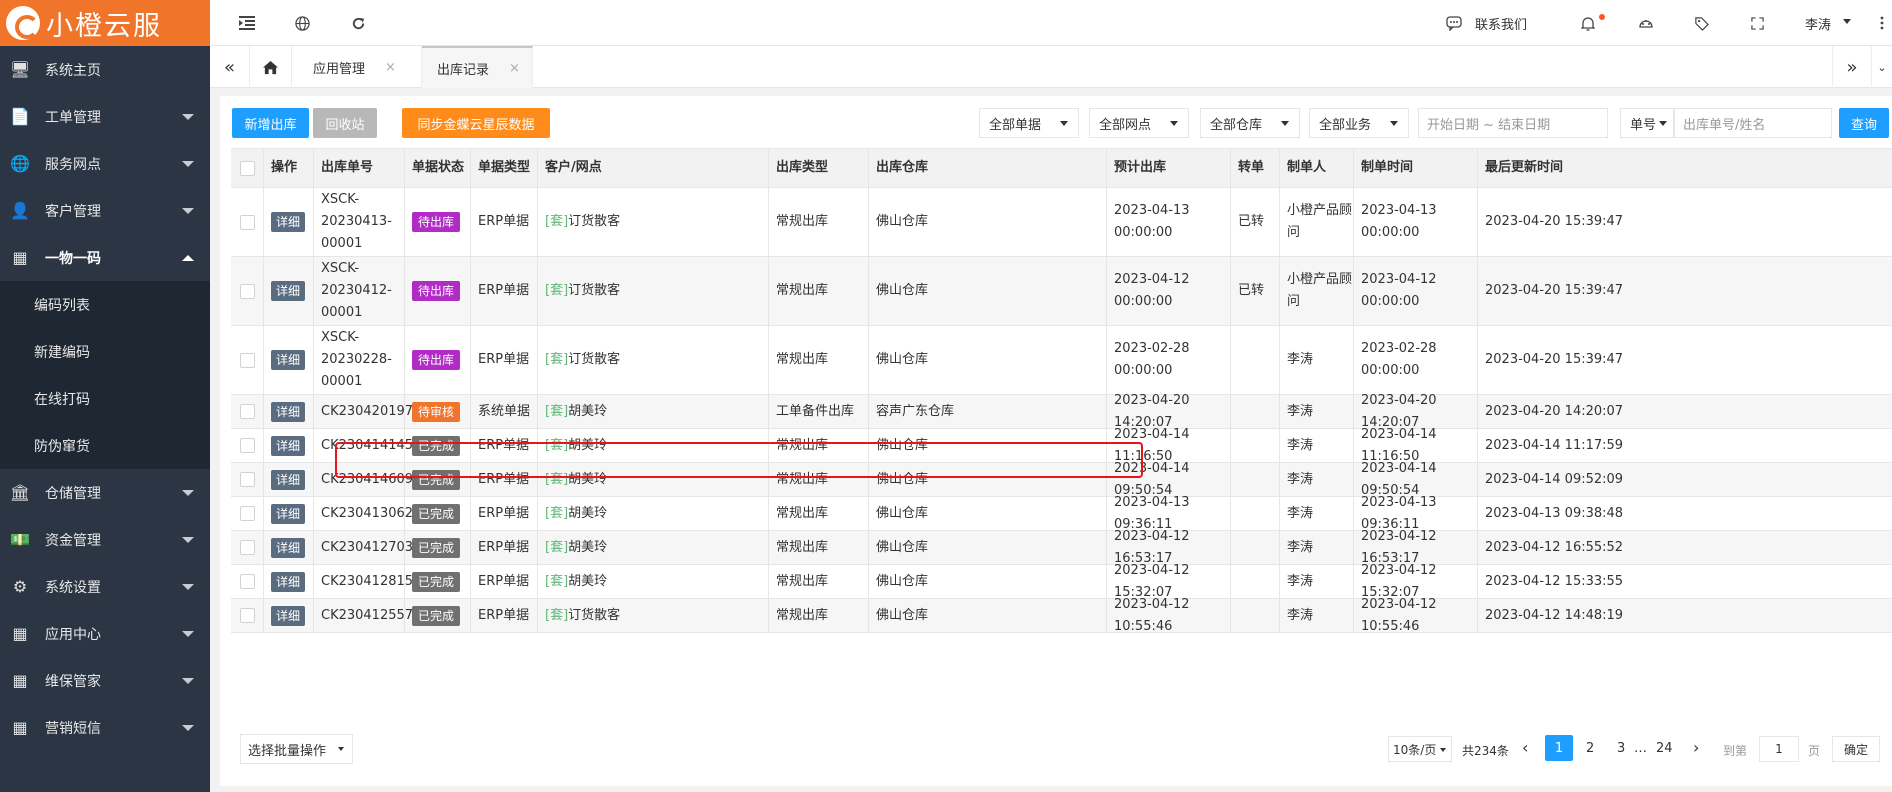  I want to click on page-button-current: 1, so click(1559, 748).